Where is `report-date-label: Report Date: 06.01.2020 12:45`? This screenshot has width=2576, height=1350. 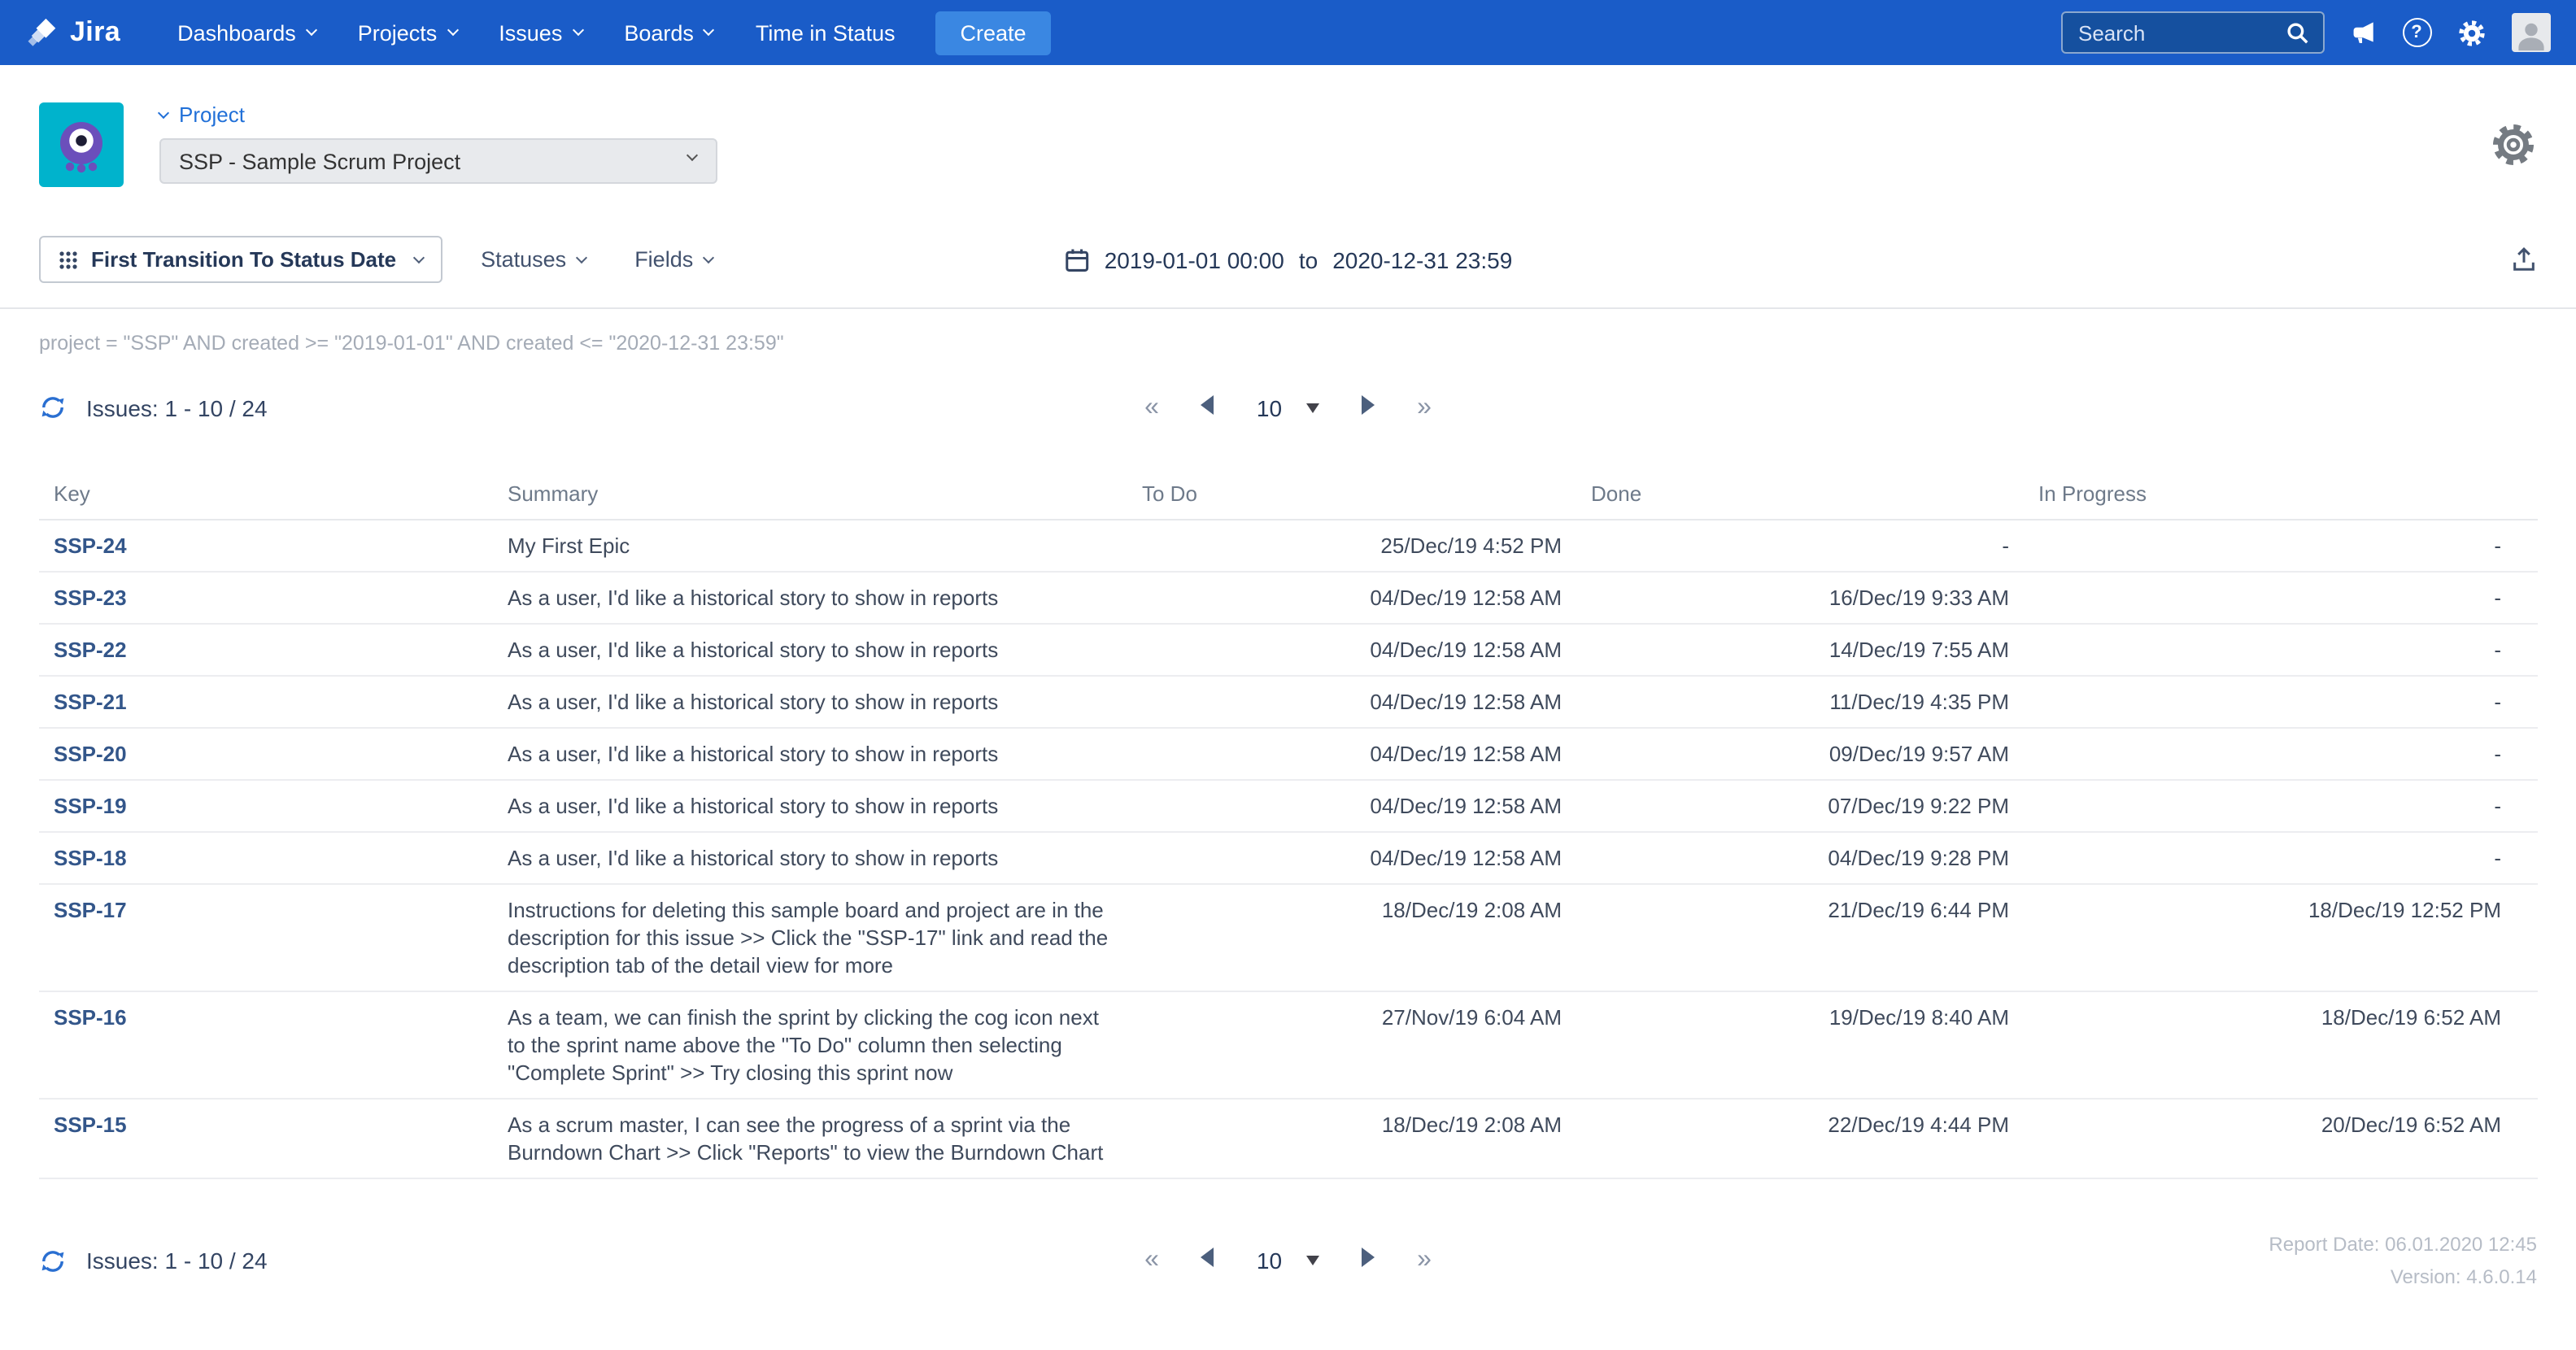 report-date-label: Report Date: 06.01.2020 12:45 is located at coordinates (2403, 1244).